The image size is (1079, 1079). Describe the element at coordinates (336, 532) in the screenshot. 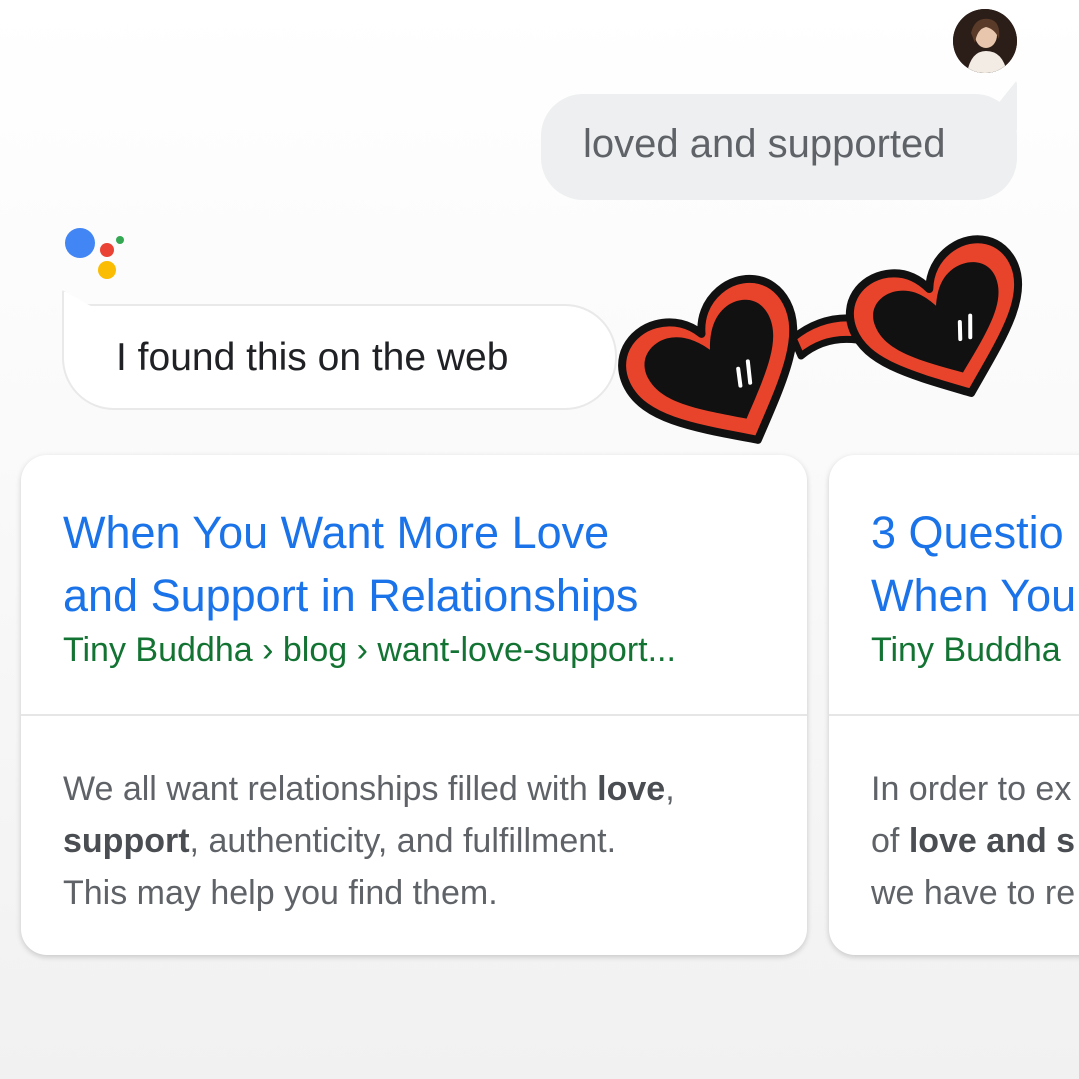

I see `result-title-line: When You Want More Love` at that location.